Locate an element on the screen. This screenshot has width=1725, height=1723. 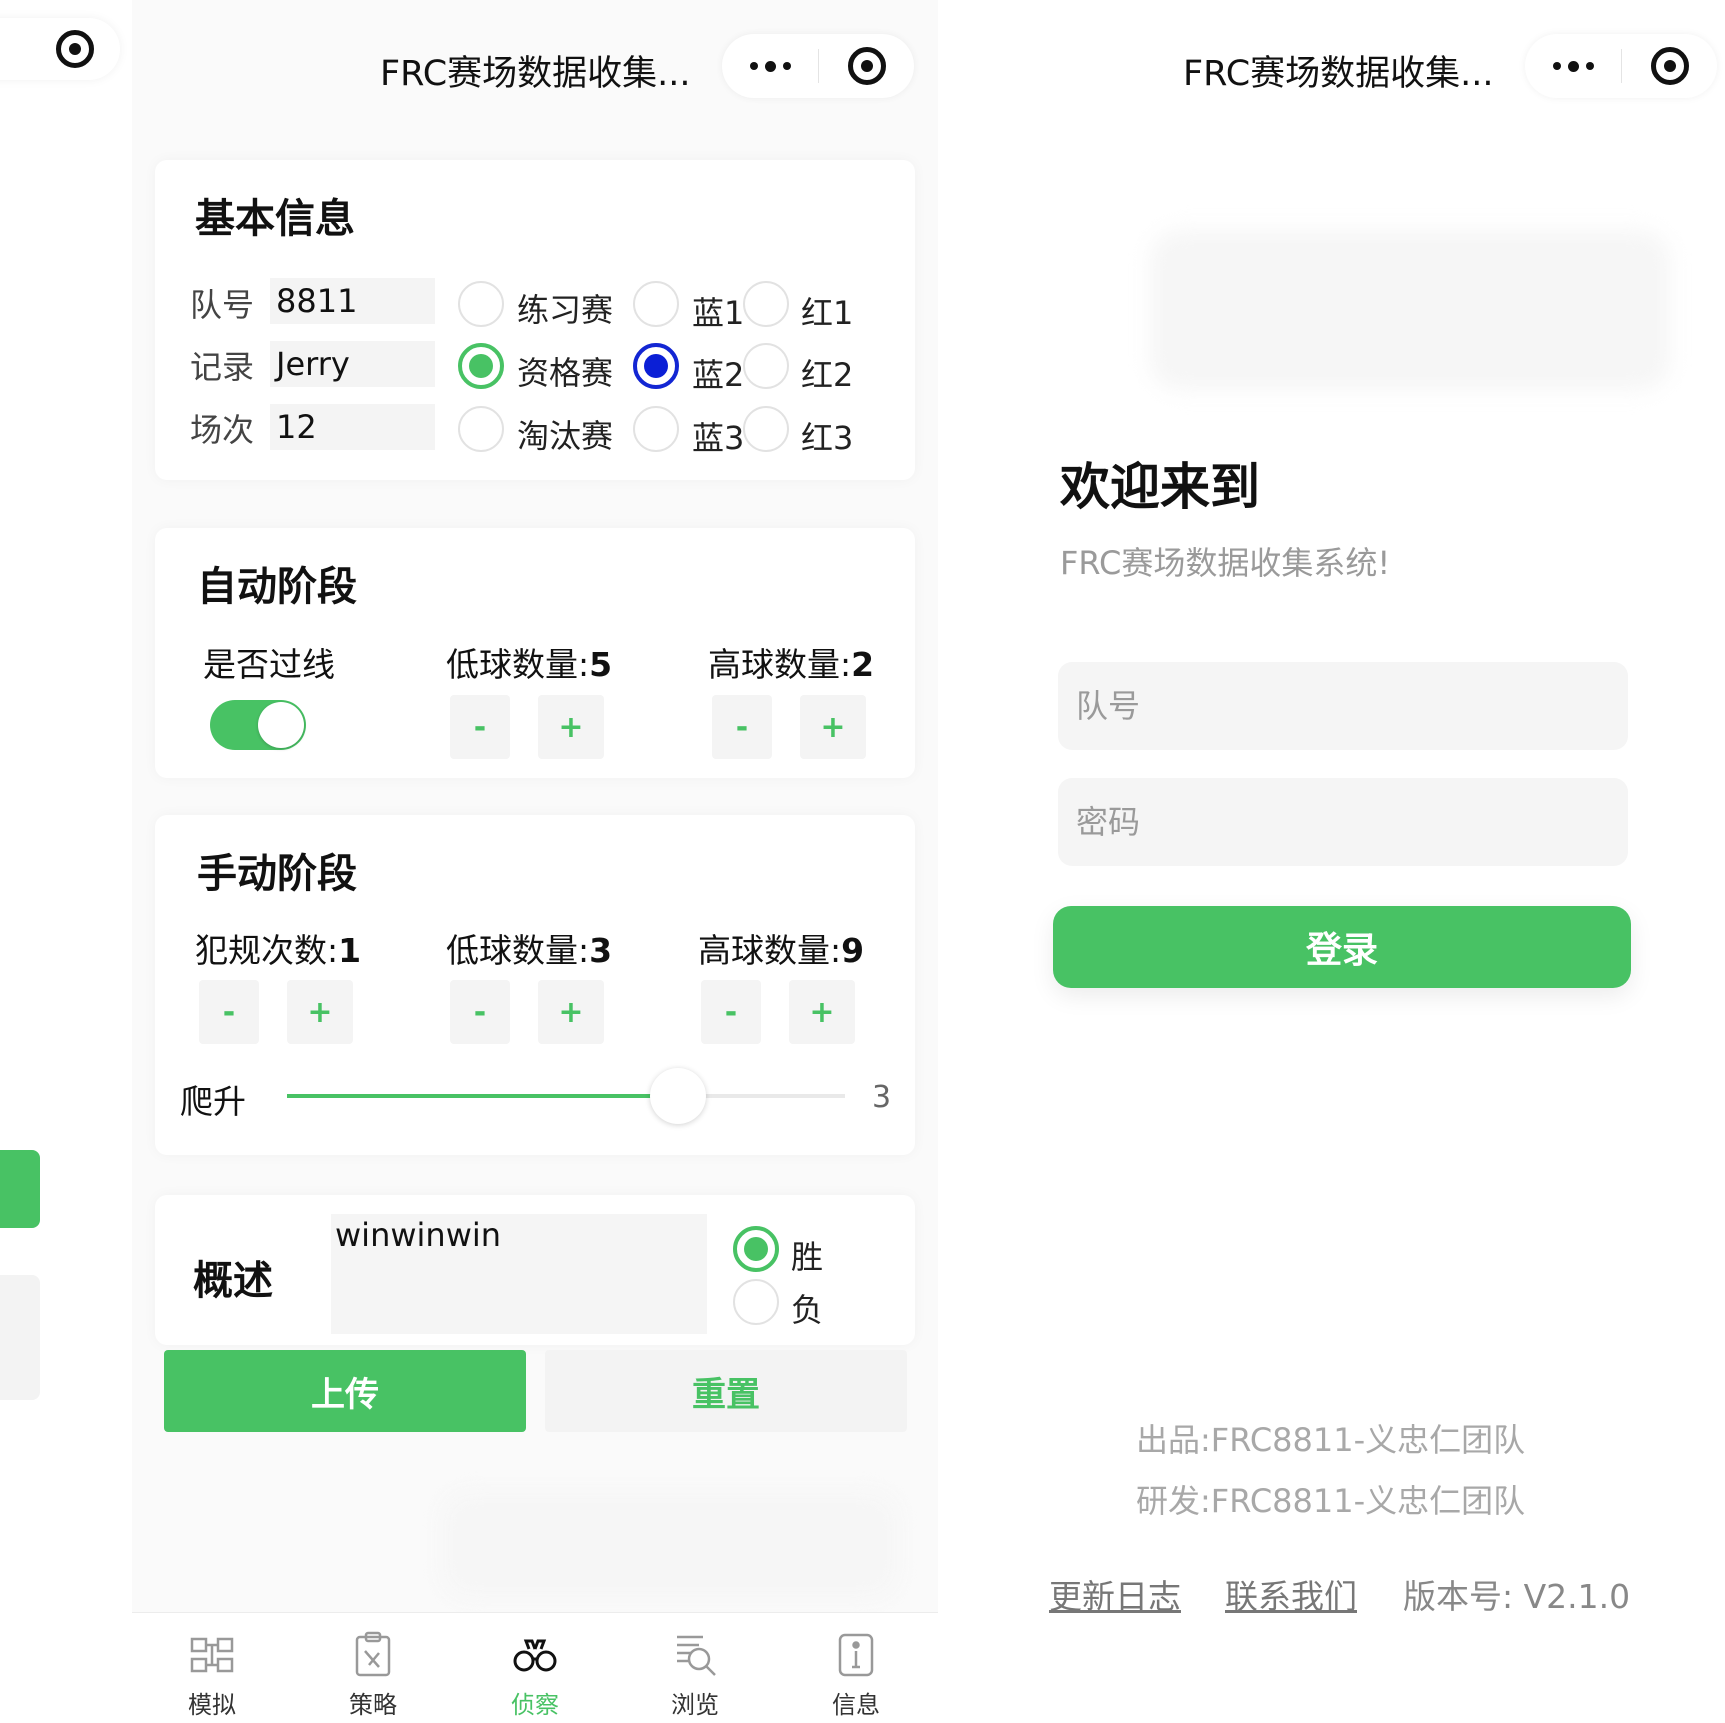
info-icon is located at coordinates (856, 1655).